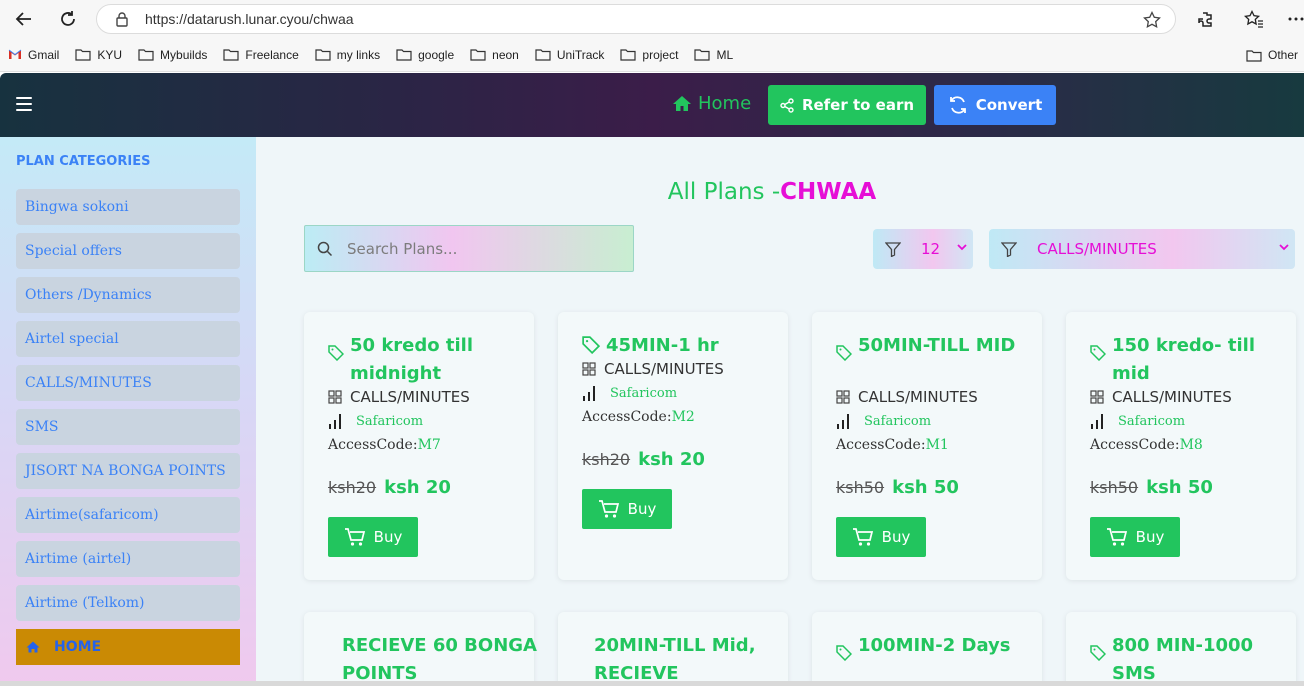  I want to click on sidebar-home-label: HOME, so click(78, 647).